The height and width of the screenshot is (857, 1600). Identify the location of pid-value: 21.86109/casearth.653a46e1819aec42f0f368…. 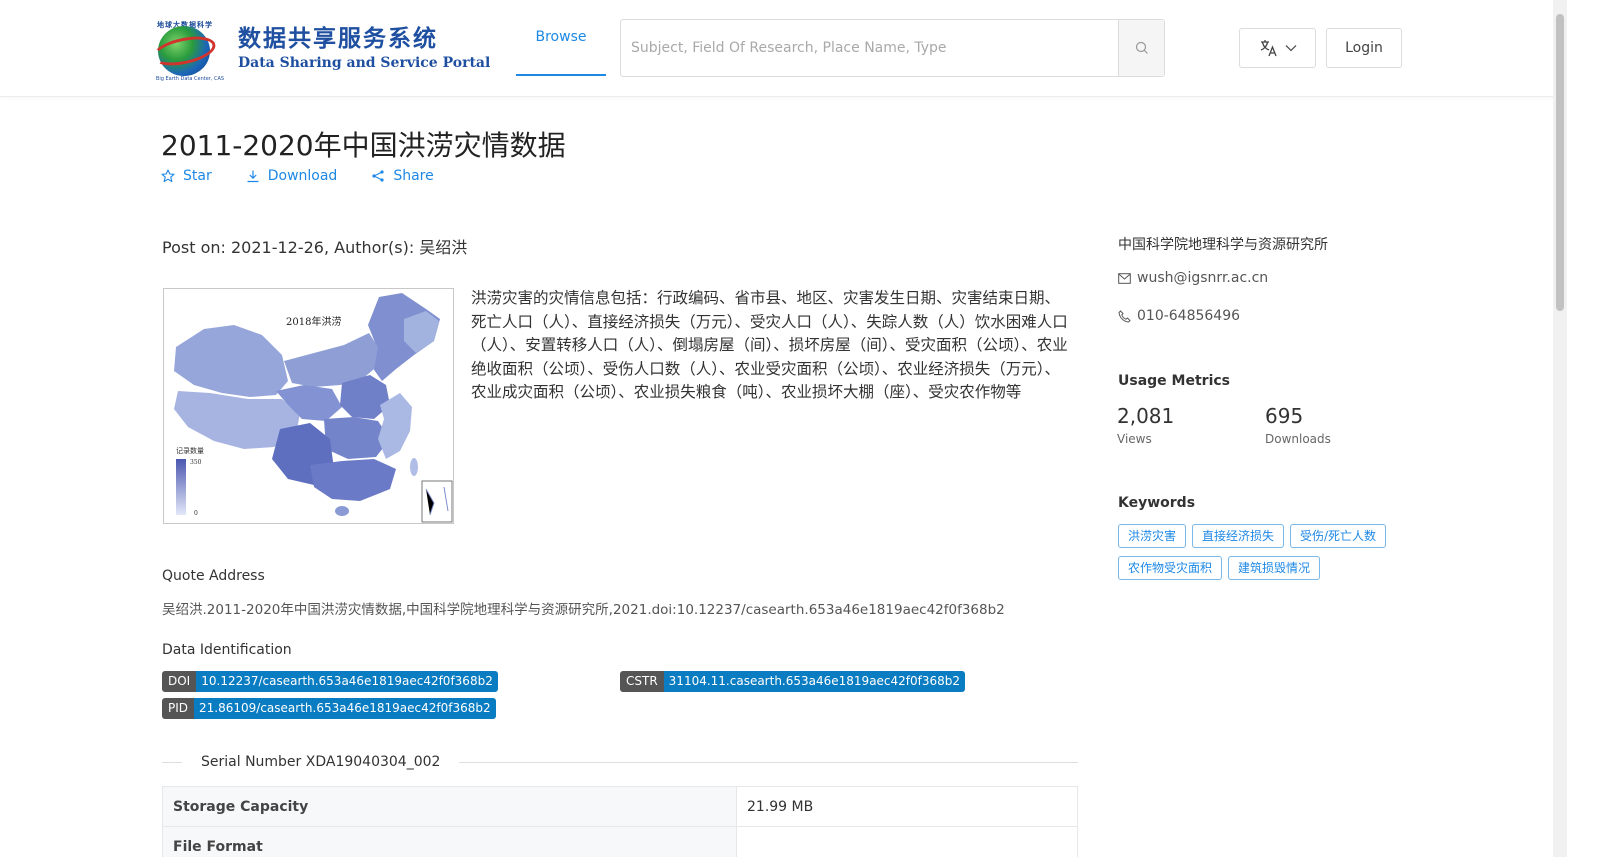
(345, 708).